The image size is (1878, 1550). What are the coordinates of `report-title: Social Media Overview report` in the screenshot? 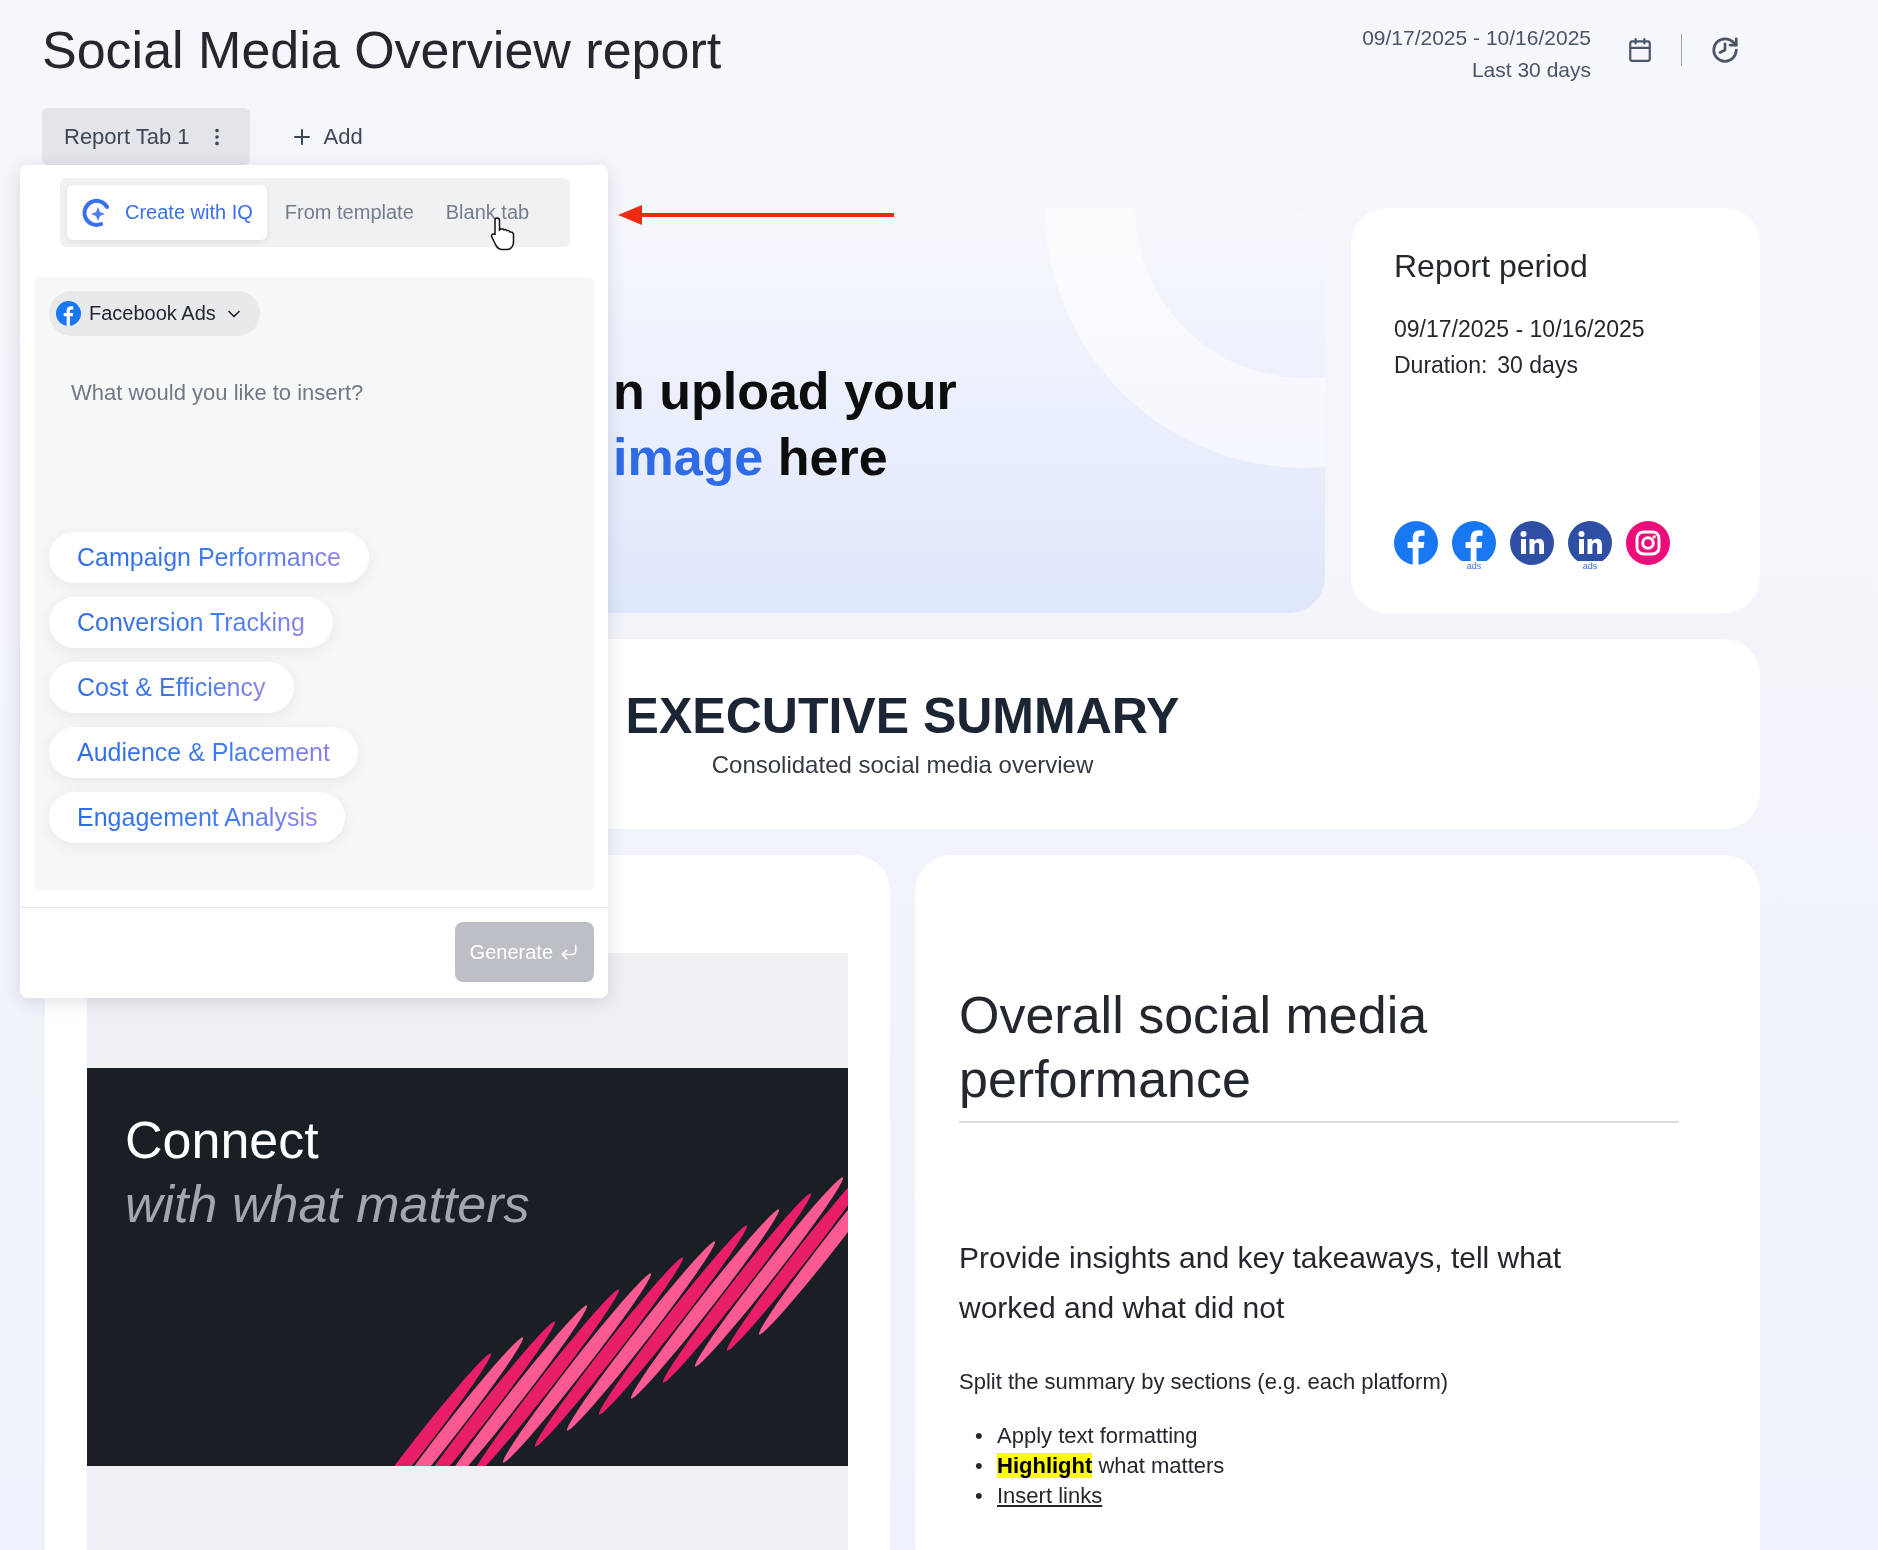 It's located at (382, 50).